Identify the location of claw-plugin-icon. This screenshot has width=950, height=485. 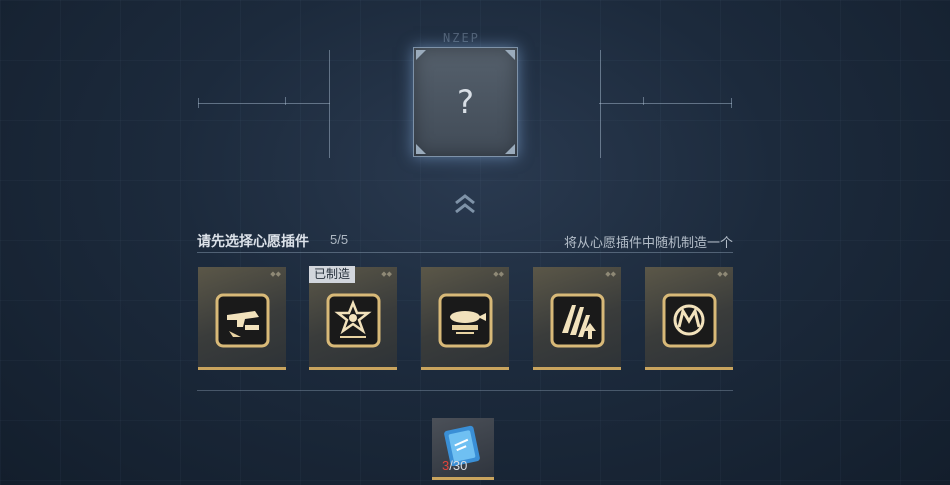
(577, 320).